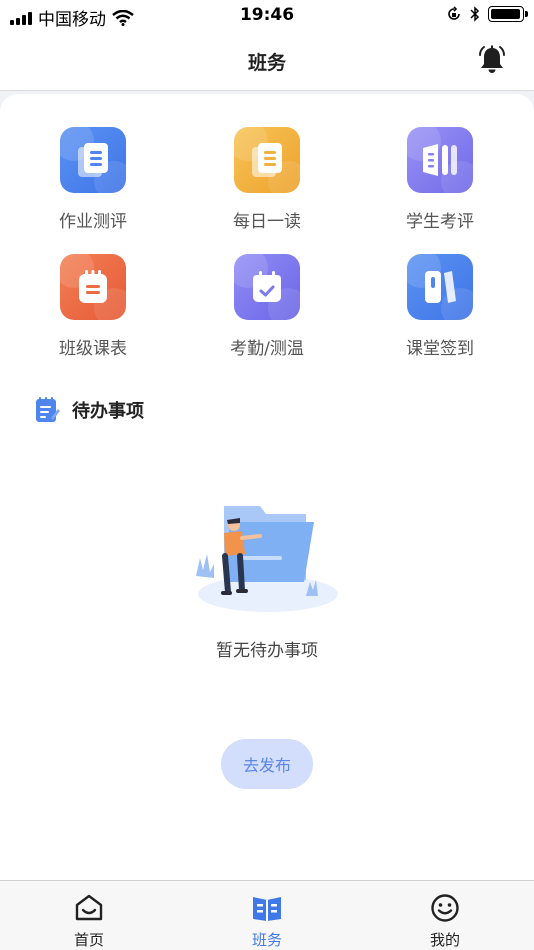 This screenshot has height=950, width=534. What do you see at coordinates (266, 940) in the screenshot?
I see `tab-label-class-affairs: 班务` at bounding box center [266, 940].